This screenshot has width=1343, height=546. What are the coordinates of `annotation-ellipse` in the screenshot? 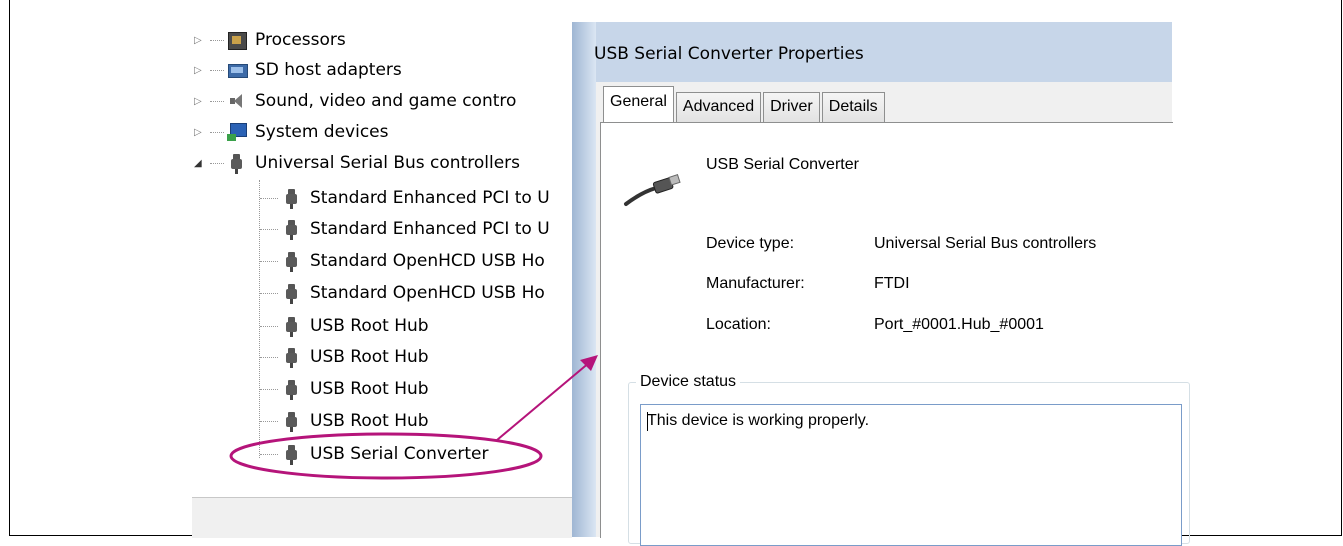 It's located at (386, 456).